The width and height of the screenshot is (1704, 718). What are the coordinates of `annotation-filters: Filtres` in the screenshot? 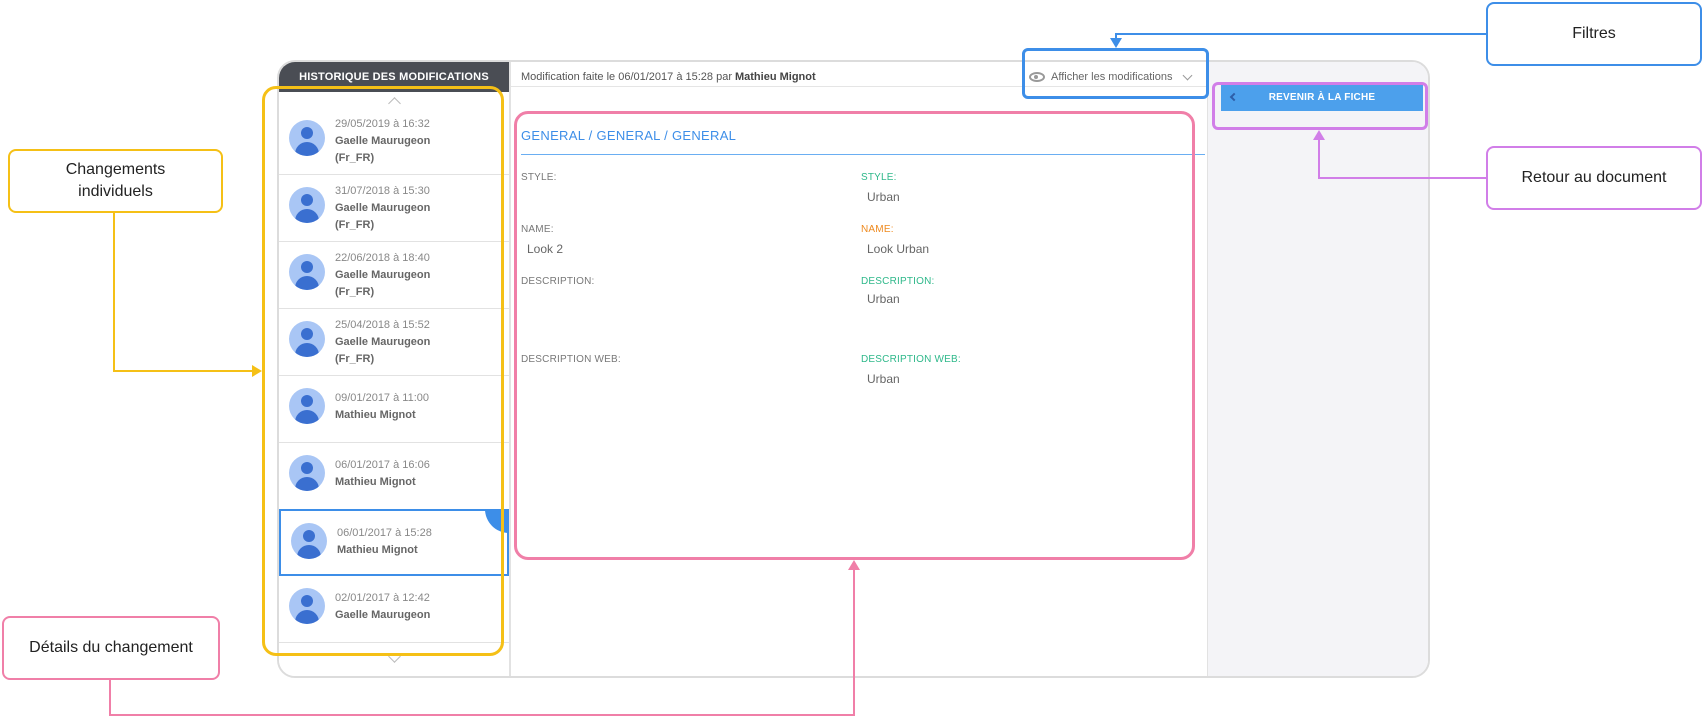 It's located at (1594, 34).